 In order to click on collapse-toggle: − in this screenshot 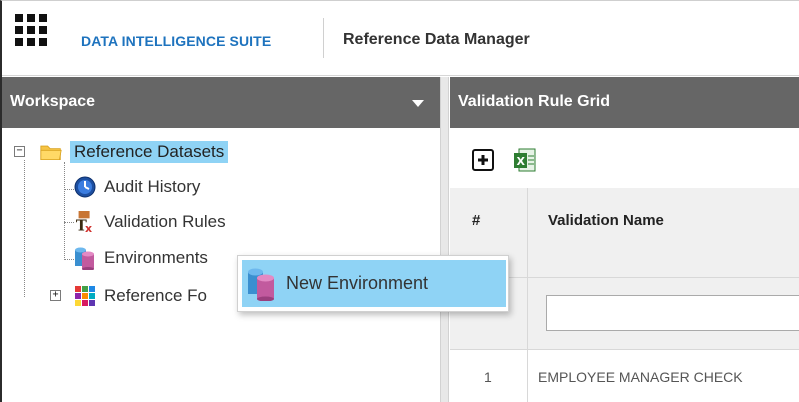, I will do `click(19, 151)`.